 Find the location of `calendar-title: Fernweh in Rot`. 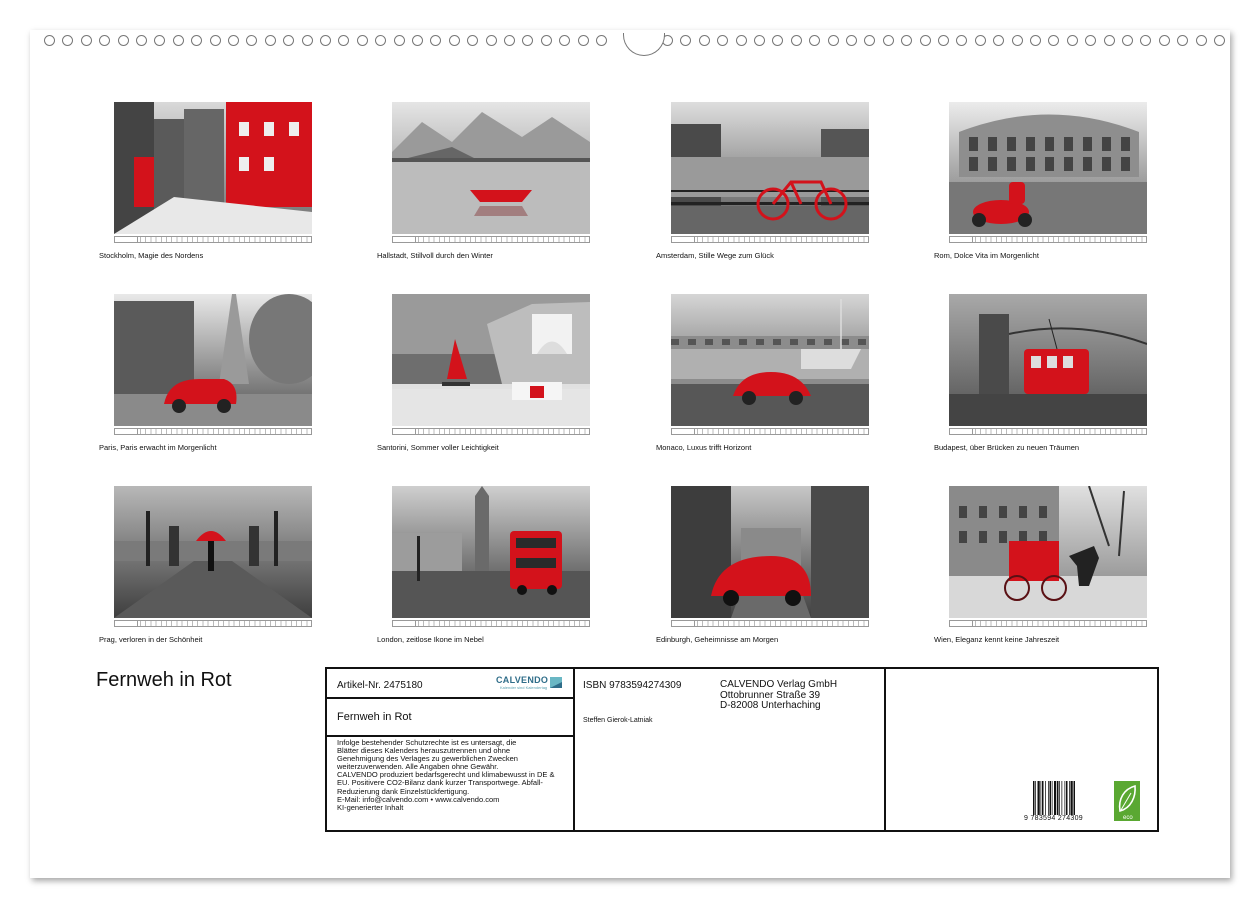

calendar-title: Fernweh in Rot is located at coordinates (164, 680).